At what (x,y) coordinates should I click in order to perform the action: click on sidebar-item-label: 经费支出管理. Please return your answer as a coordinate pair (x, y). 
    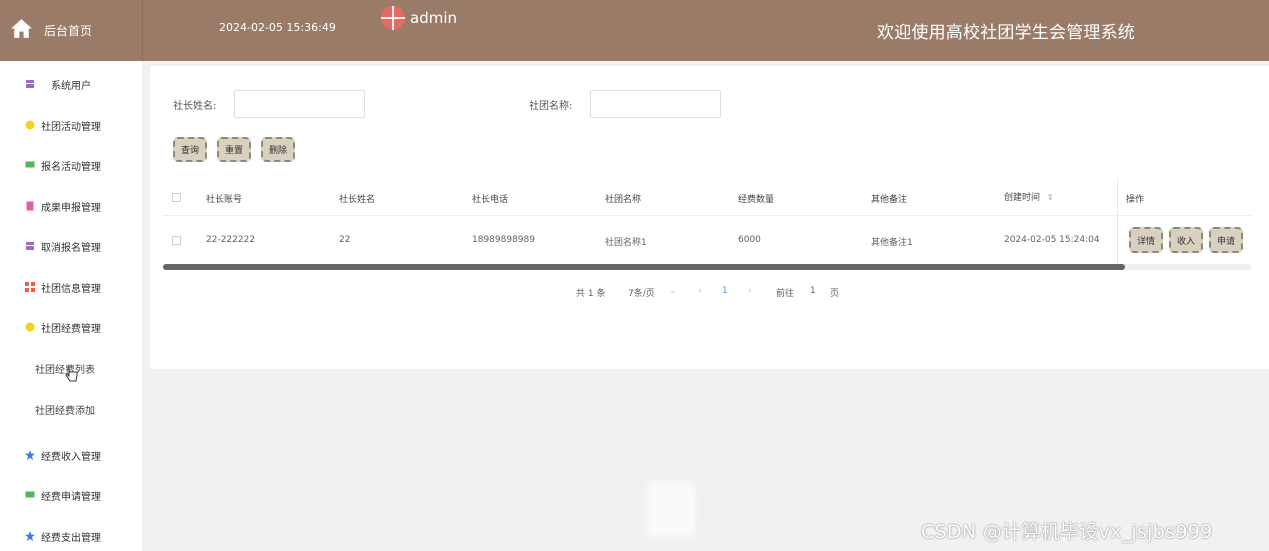
    Looking at the image, I should click on (71, 538).